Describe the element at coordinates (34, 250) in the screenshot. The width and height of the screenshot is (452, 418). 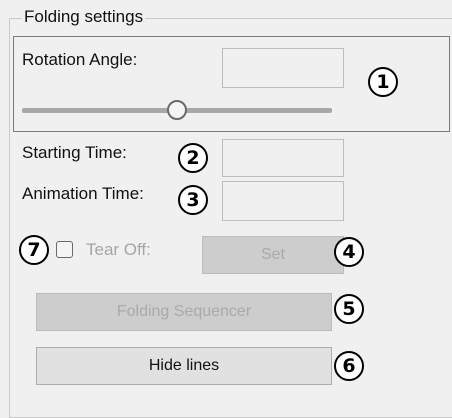
I see `callout-badge: 7` at that location.